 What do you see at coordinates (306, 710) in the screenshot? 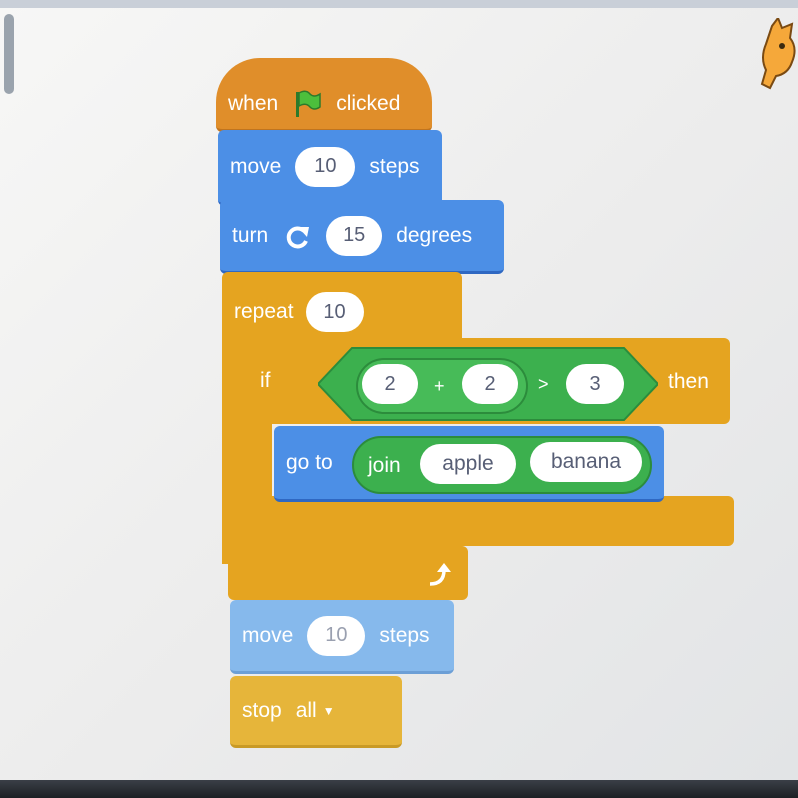
I see `stop-option-value: all` at bounding box center [306, 710].